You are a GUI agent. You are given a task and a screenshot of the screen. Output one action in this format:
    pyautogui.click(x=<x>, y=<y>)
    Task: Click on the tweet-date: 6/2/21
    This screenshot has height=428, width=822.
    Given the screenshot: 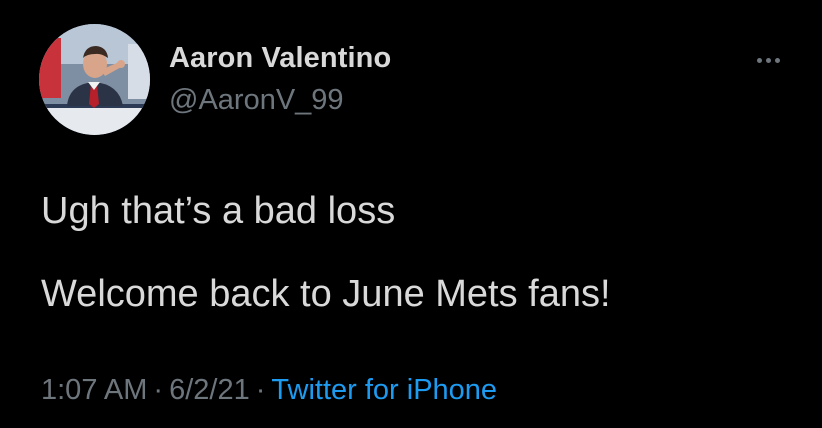 What is the action you would take?
    pyautogui.click(x=209, y=390)
    